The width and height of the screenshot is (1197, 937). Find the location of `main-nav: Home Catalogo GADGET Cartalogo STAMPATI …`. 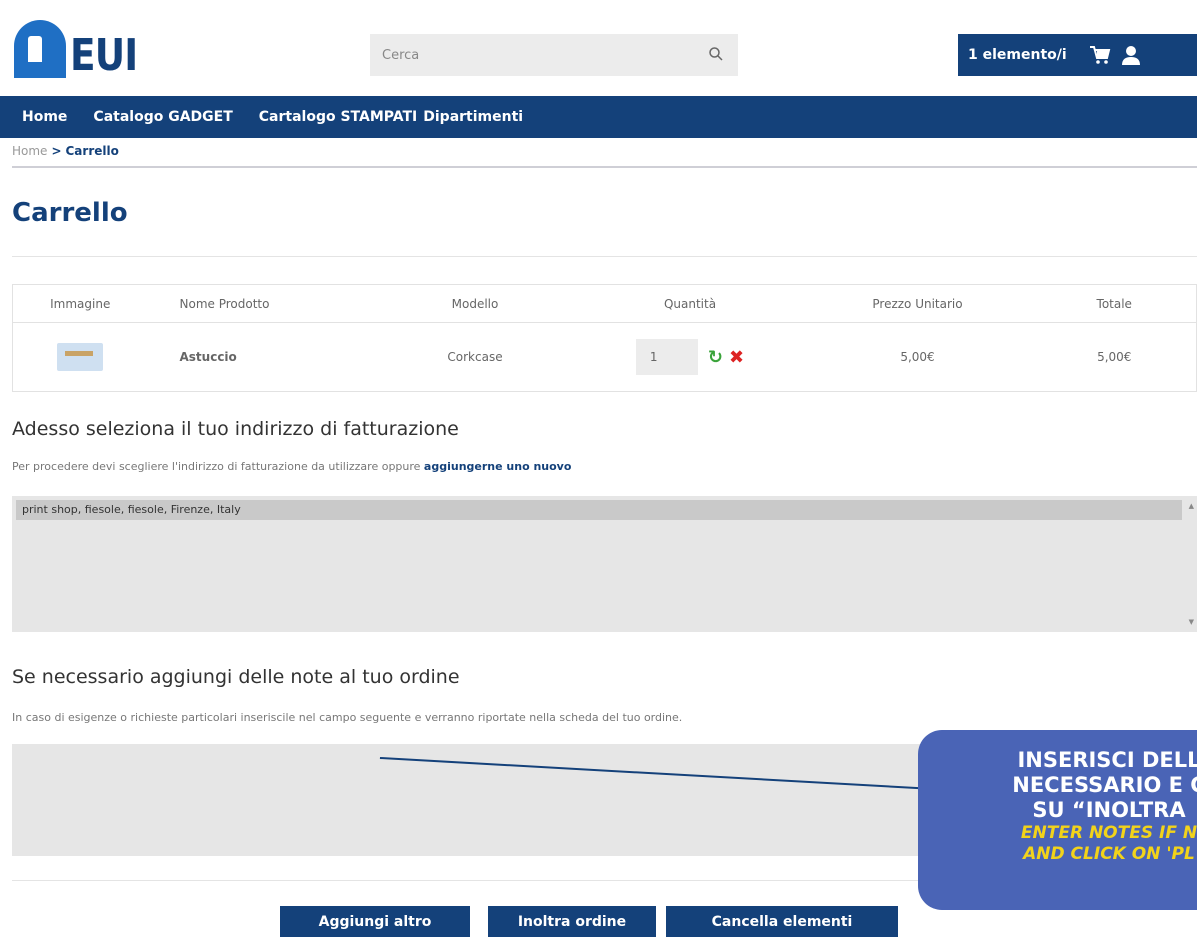

main-nav: Home Catalogo GADGET Cartalogo STAMPATI … is located at coordinates (598, 117).